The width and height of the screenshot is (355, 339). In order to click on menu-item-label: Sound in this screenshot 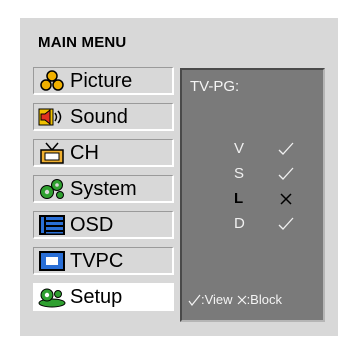, I will do `click(99, 116)`.